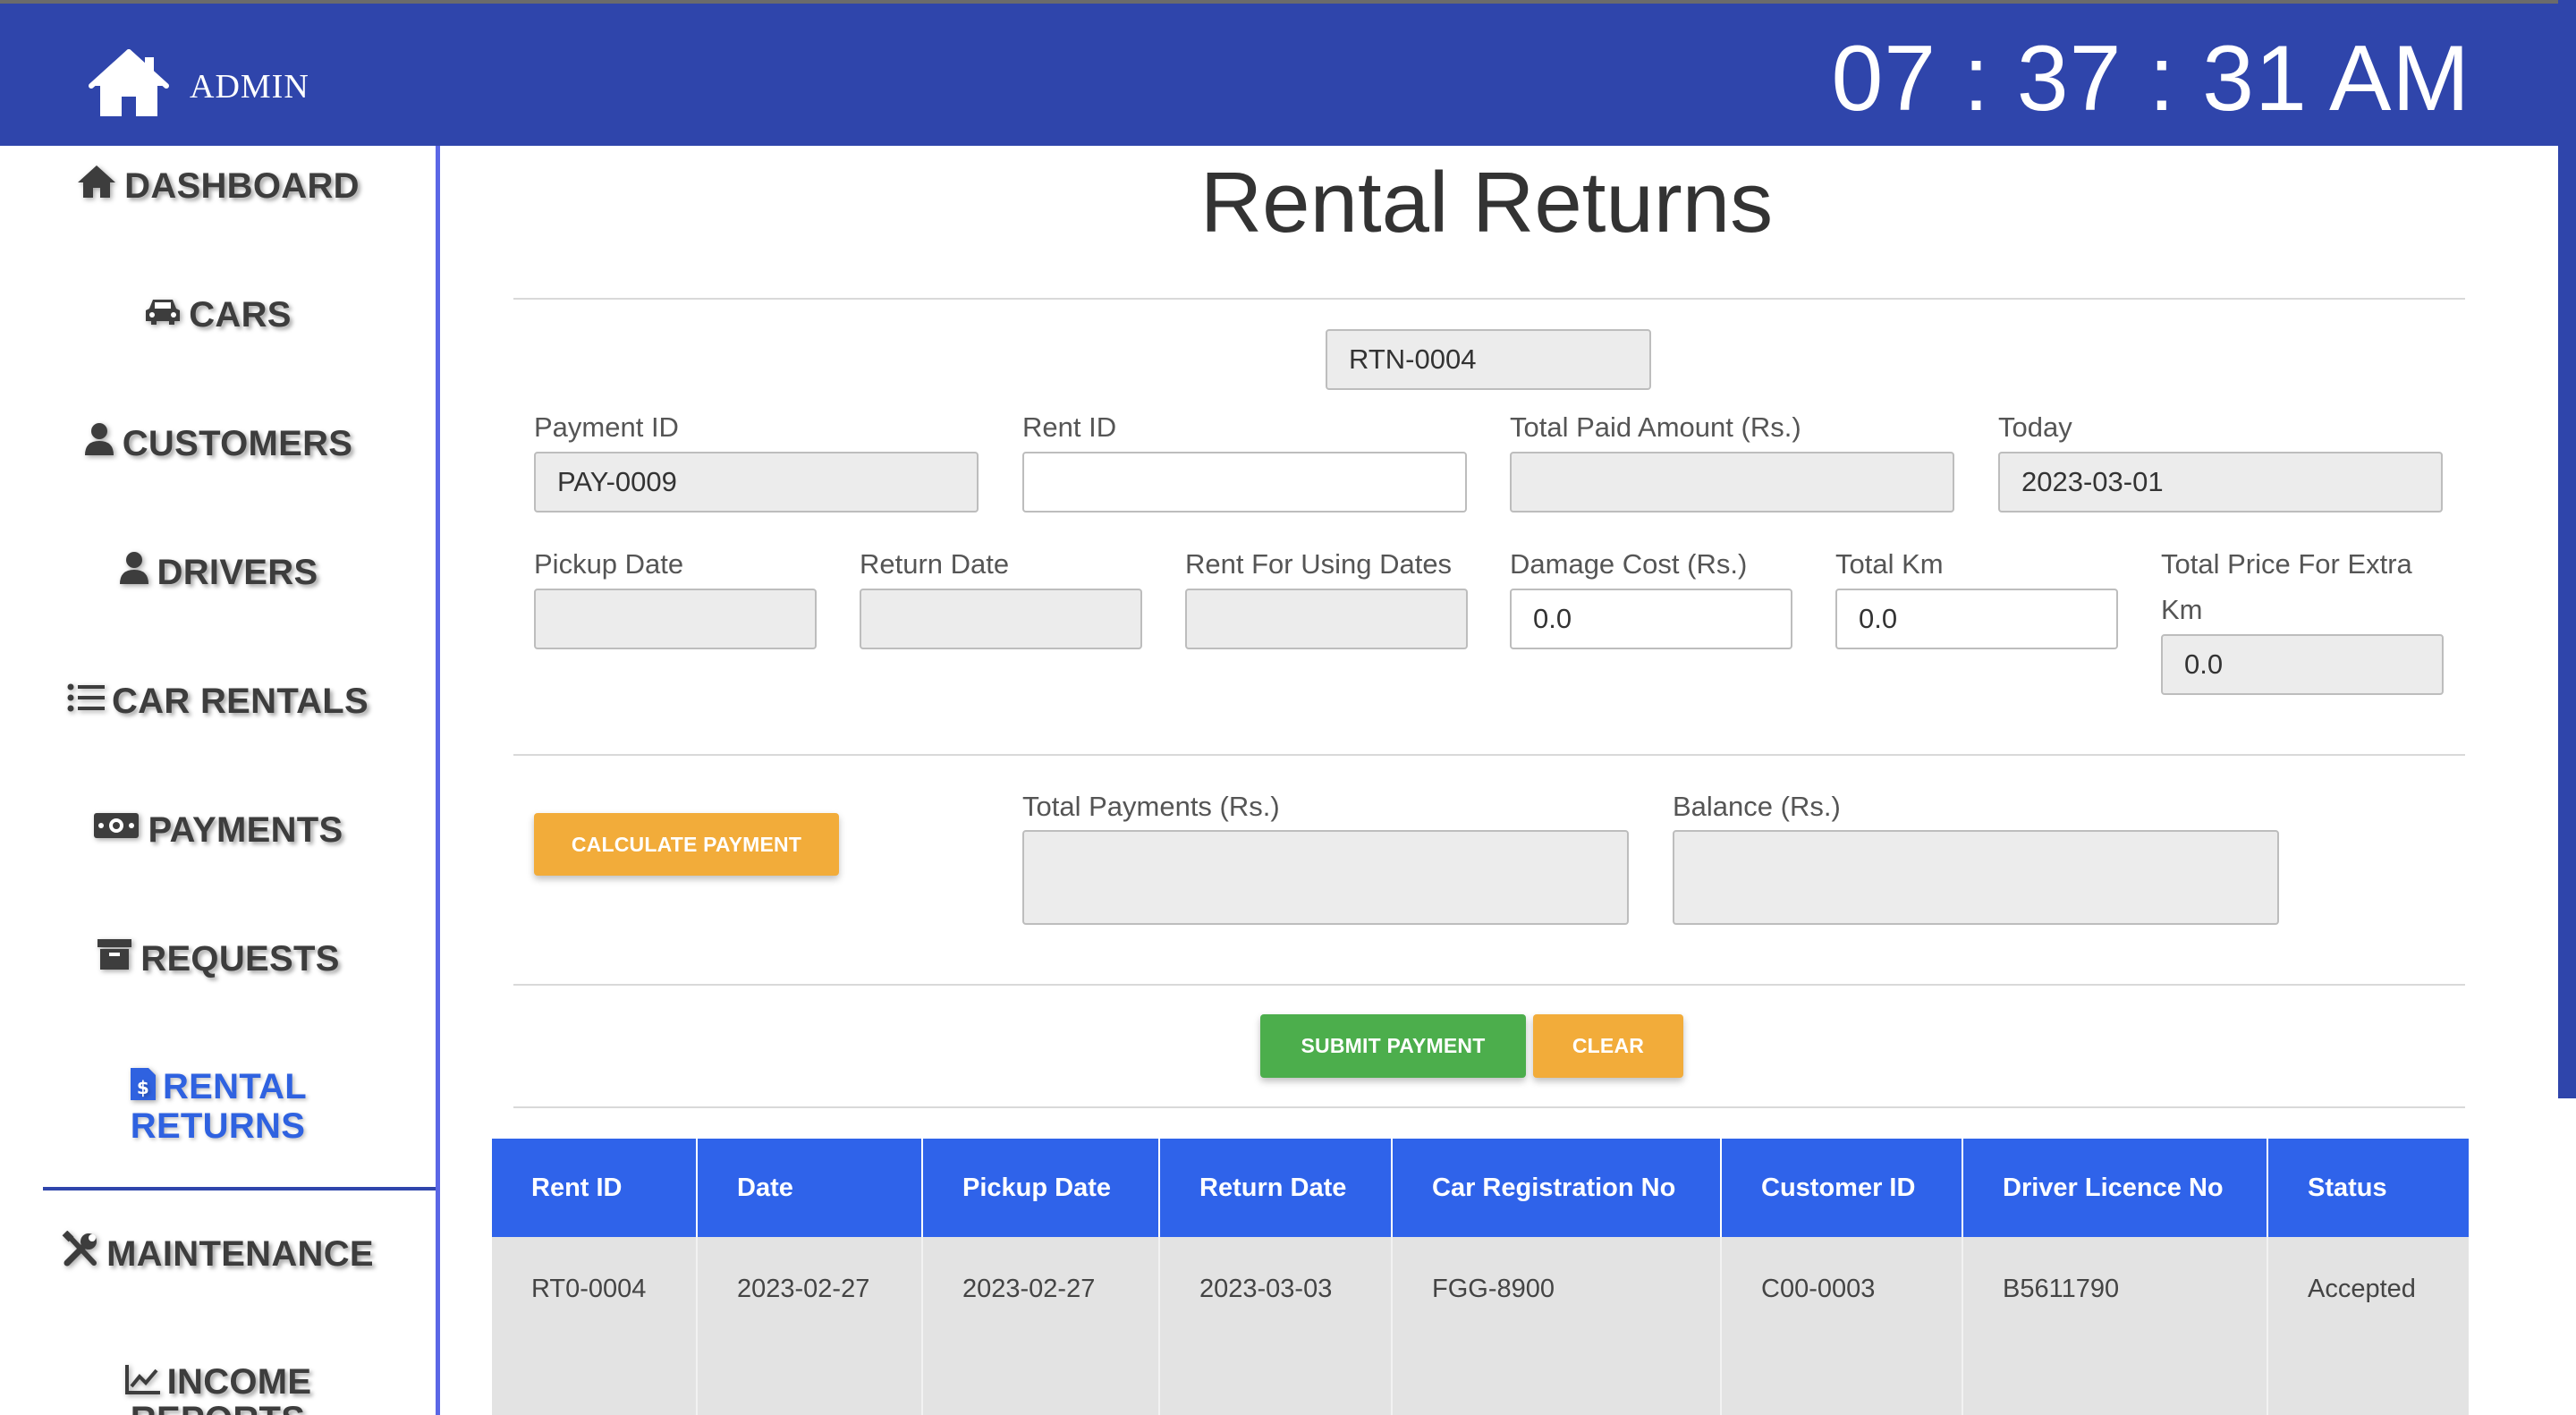 The width and height of the screenshot is (2576, 1415). Describe the element at coordinates (1976, 878) in the screenshot. I see `balance-field` at that location.